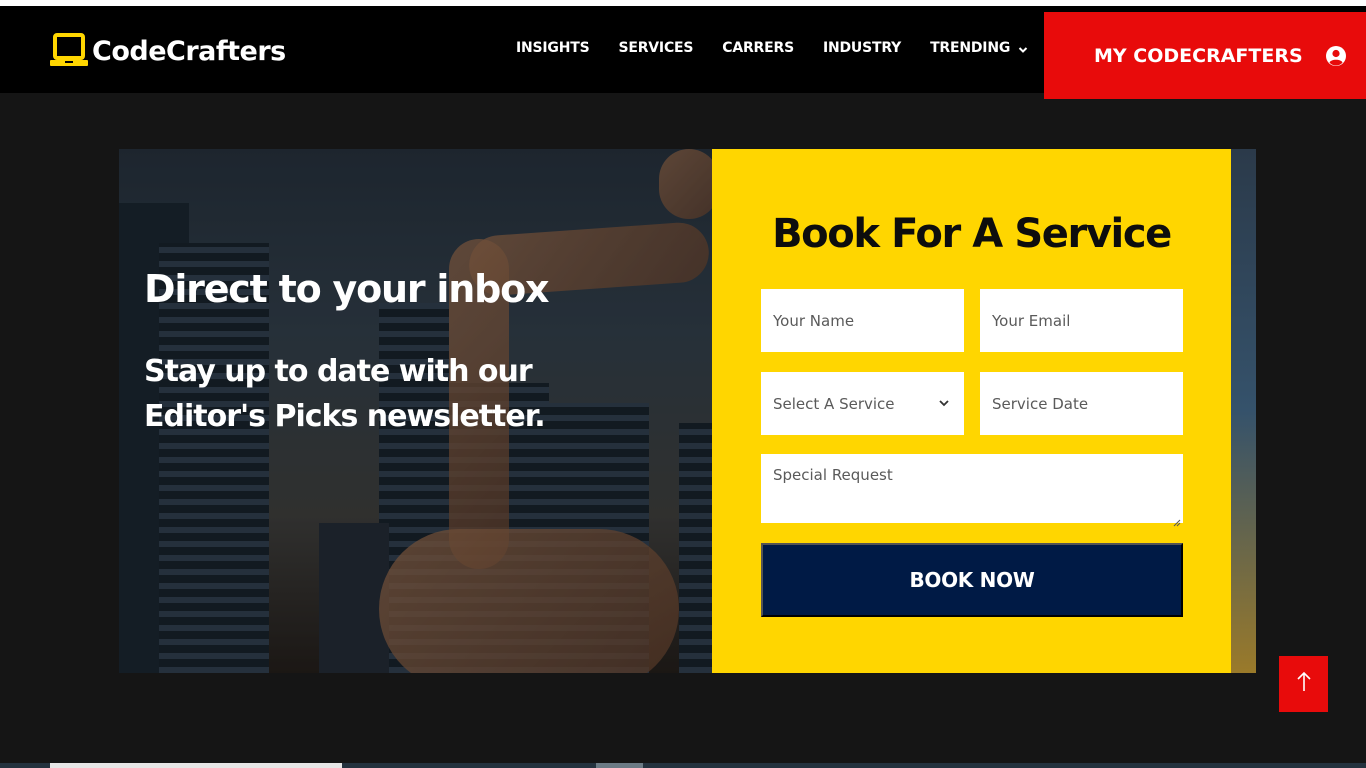 This screenshot has width=1366, height=768. What do you see at coordinates (862, 48) in the screenshot?
I see `nav-item-industry: INDUSTRY` at bounding box center [862, 48].